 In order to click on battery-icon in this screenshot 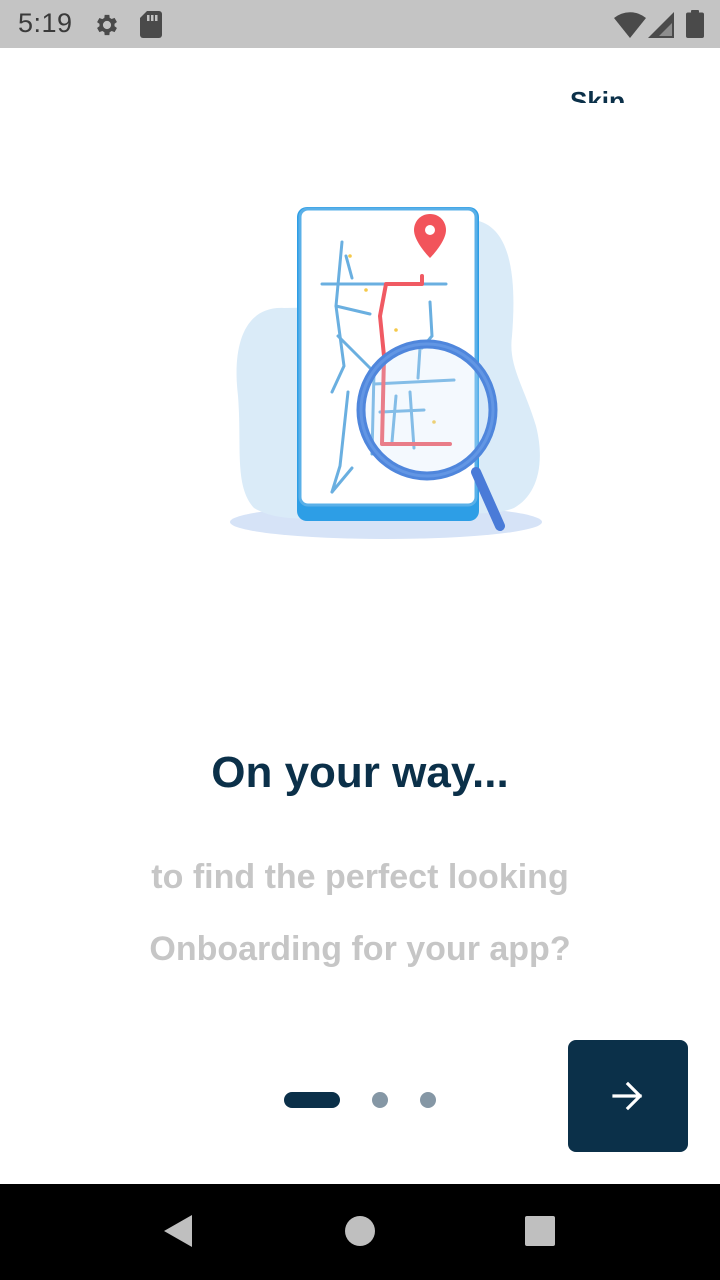, I will do `click(695, 24)`.